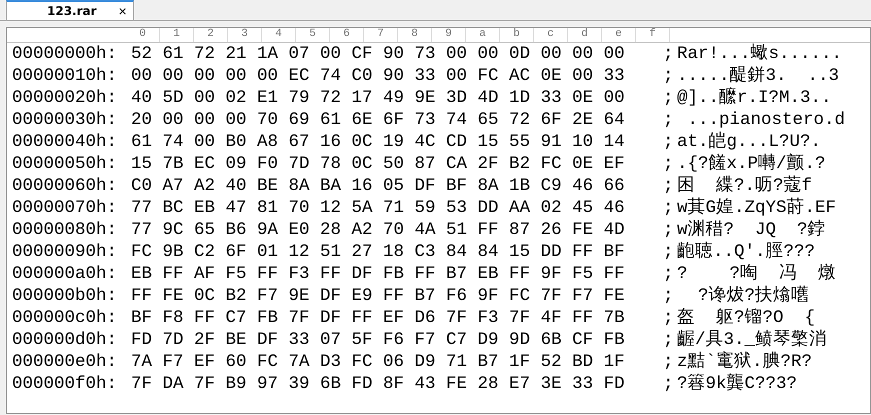  What do you see at coordinates (65, 186) in the screenshot?
I see `row-offset: 00000060h:` at bounding box center [65, 186].